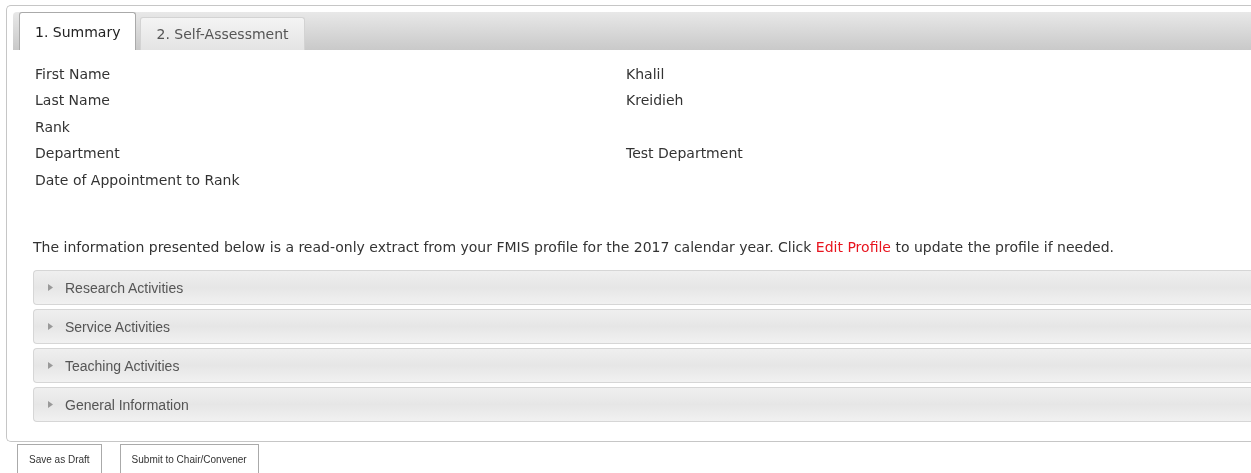 Image resolution: width=1251 pixels, height=473 pixels. Describe the element at coordinates (189, 458) in the screenshot. I see `submit-button: Submit to Chair/Convener` at that location.